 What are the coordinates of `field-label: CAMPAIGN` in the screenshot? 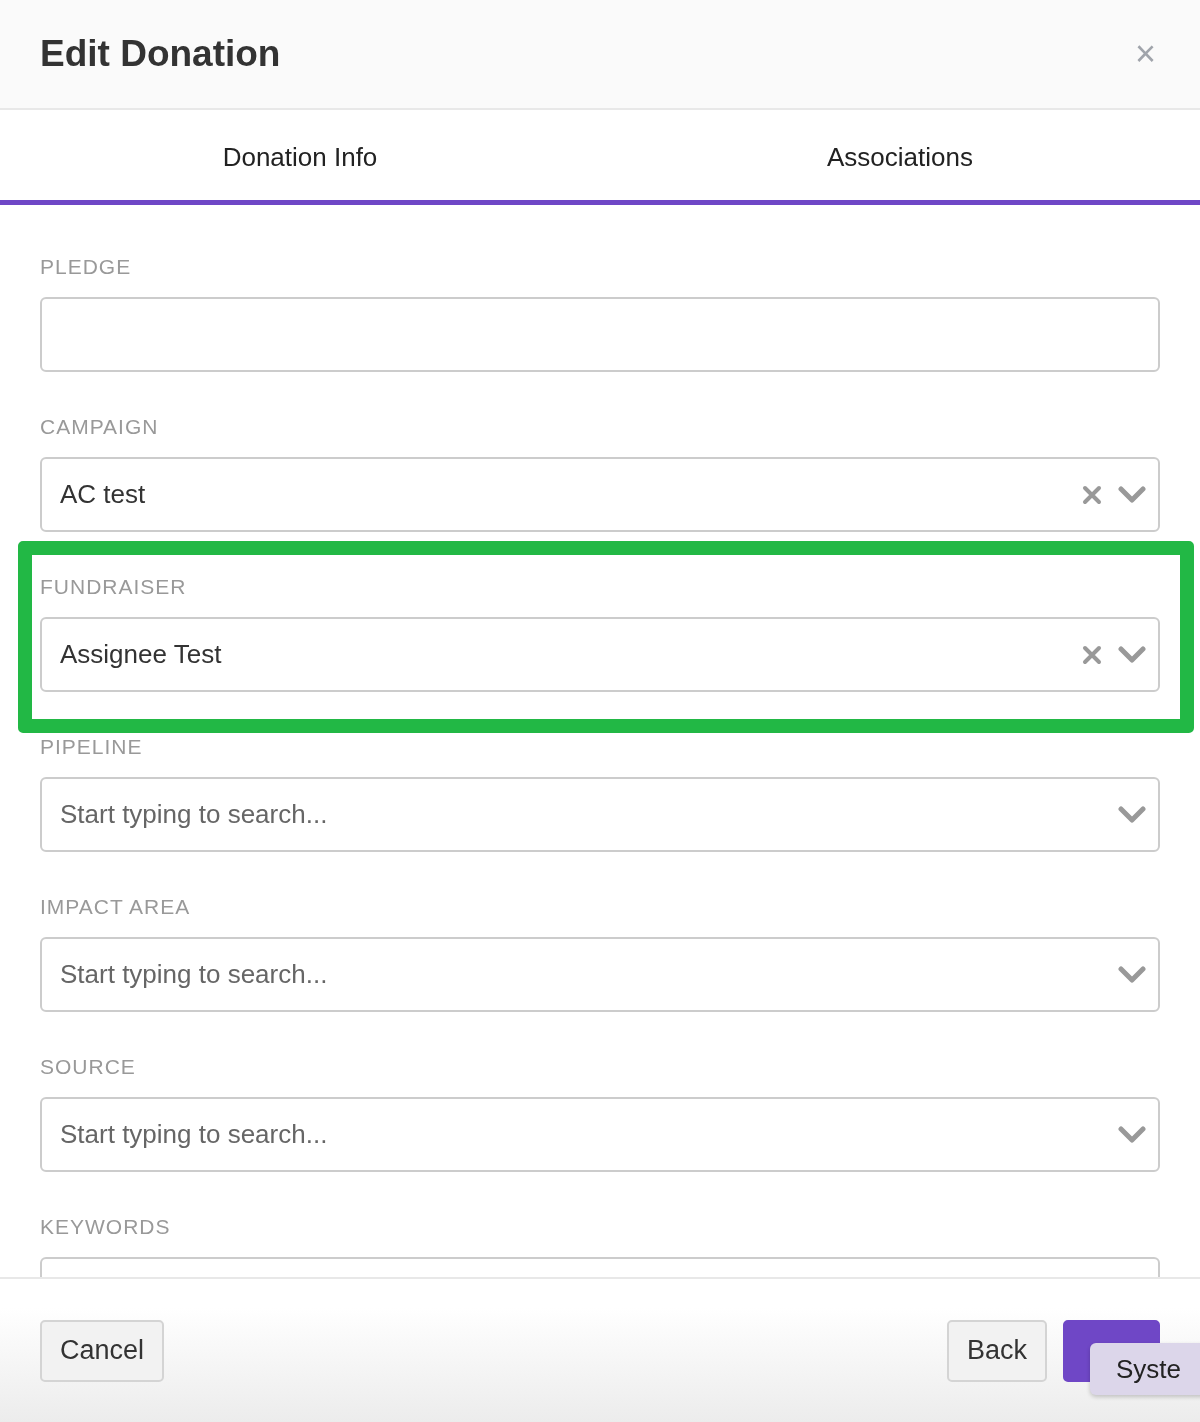 It's located at (100, 427).